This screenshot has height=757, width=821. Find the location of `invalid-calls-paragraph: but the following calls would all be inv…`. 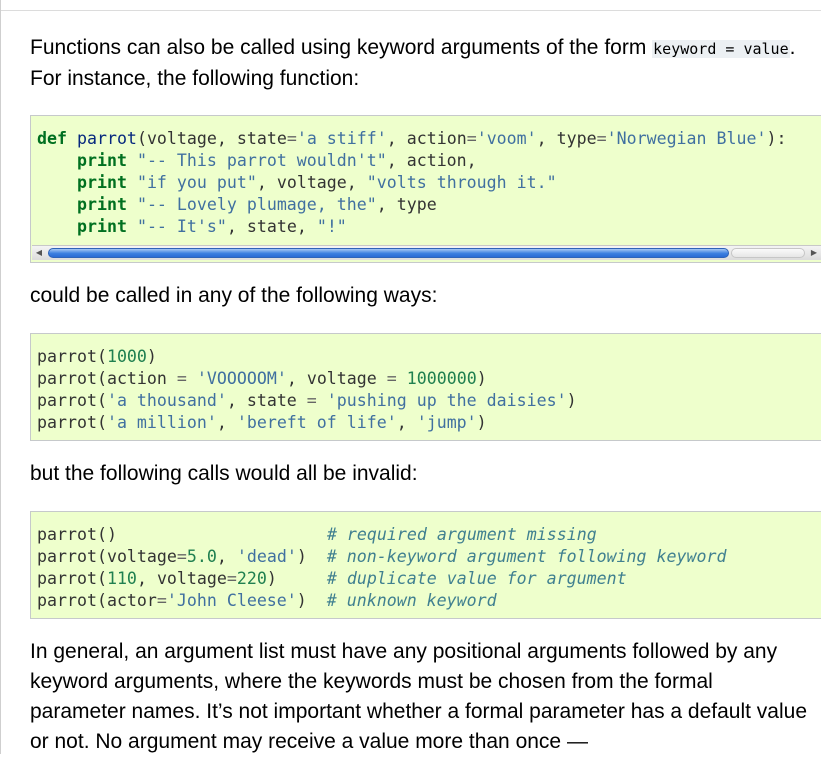

invalid-calls-paragraph: but the following calls would all be inv… is located at coordinates (224, 473).